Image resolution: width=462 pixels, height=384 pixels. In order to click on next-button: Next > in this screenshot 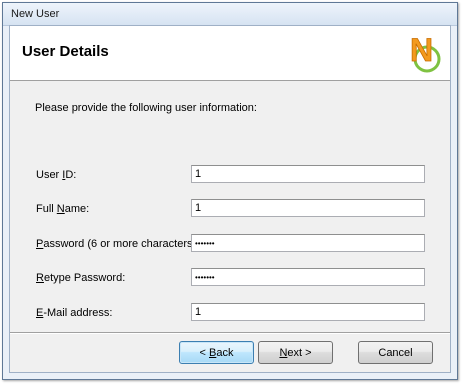, I will do `click(295, 352)`.